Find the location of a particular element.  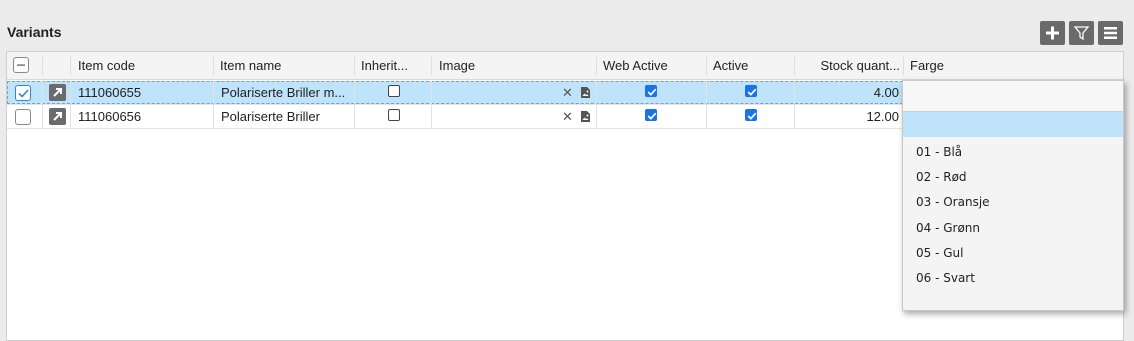

select-all-checkbox is located at coordinates (21, 65).